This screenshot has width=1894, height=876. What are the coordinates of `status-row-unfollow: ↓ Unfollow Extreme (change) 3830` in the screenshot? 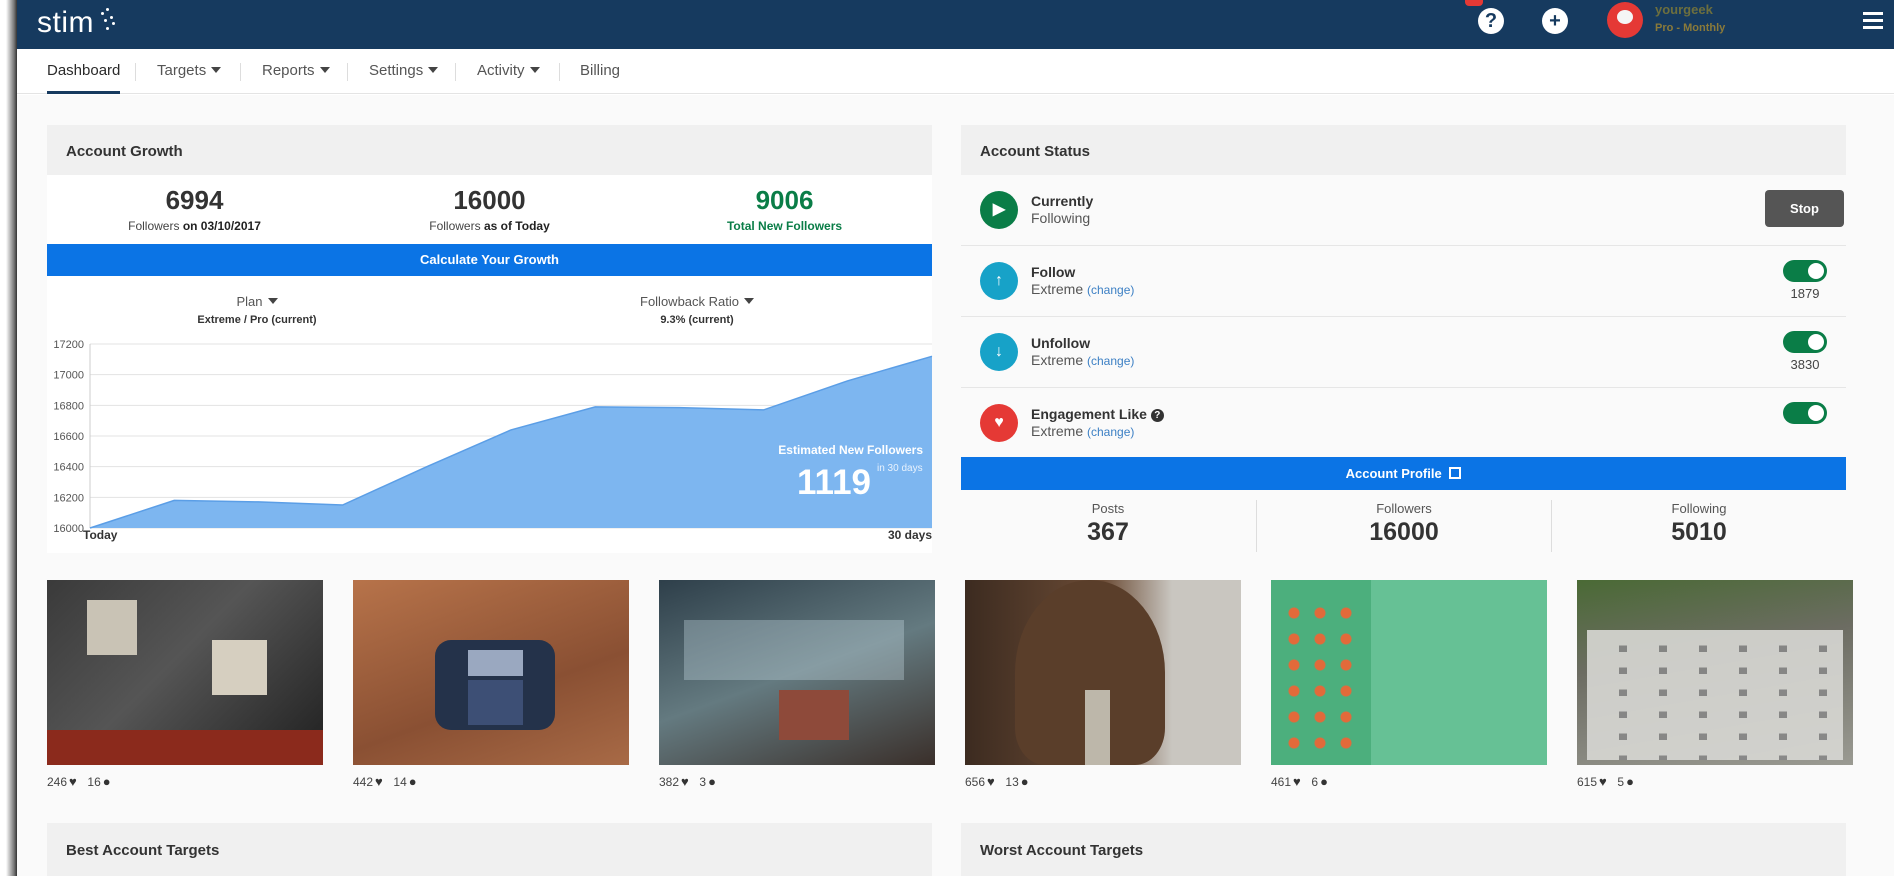 It's located at (1403, 352).